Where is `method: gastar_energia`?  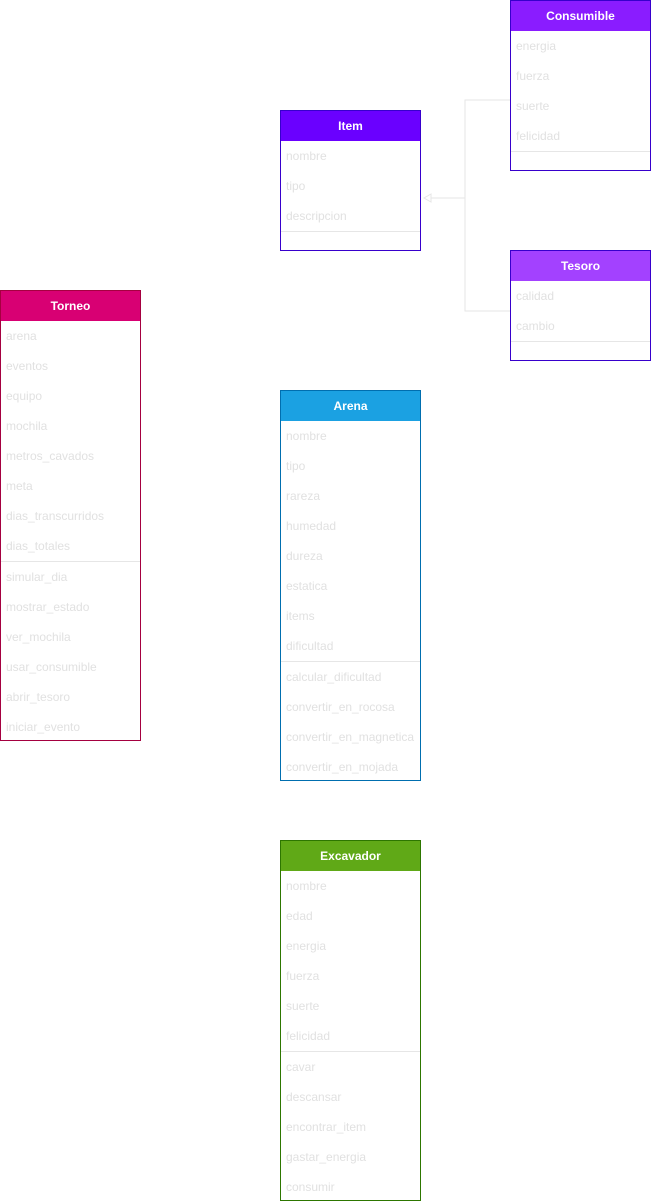
method: gastar_energia is located at coordinates (326, 1157).